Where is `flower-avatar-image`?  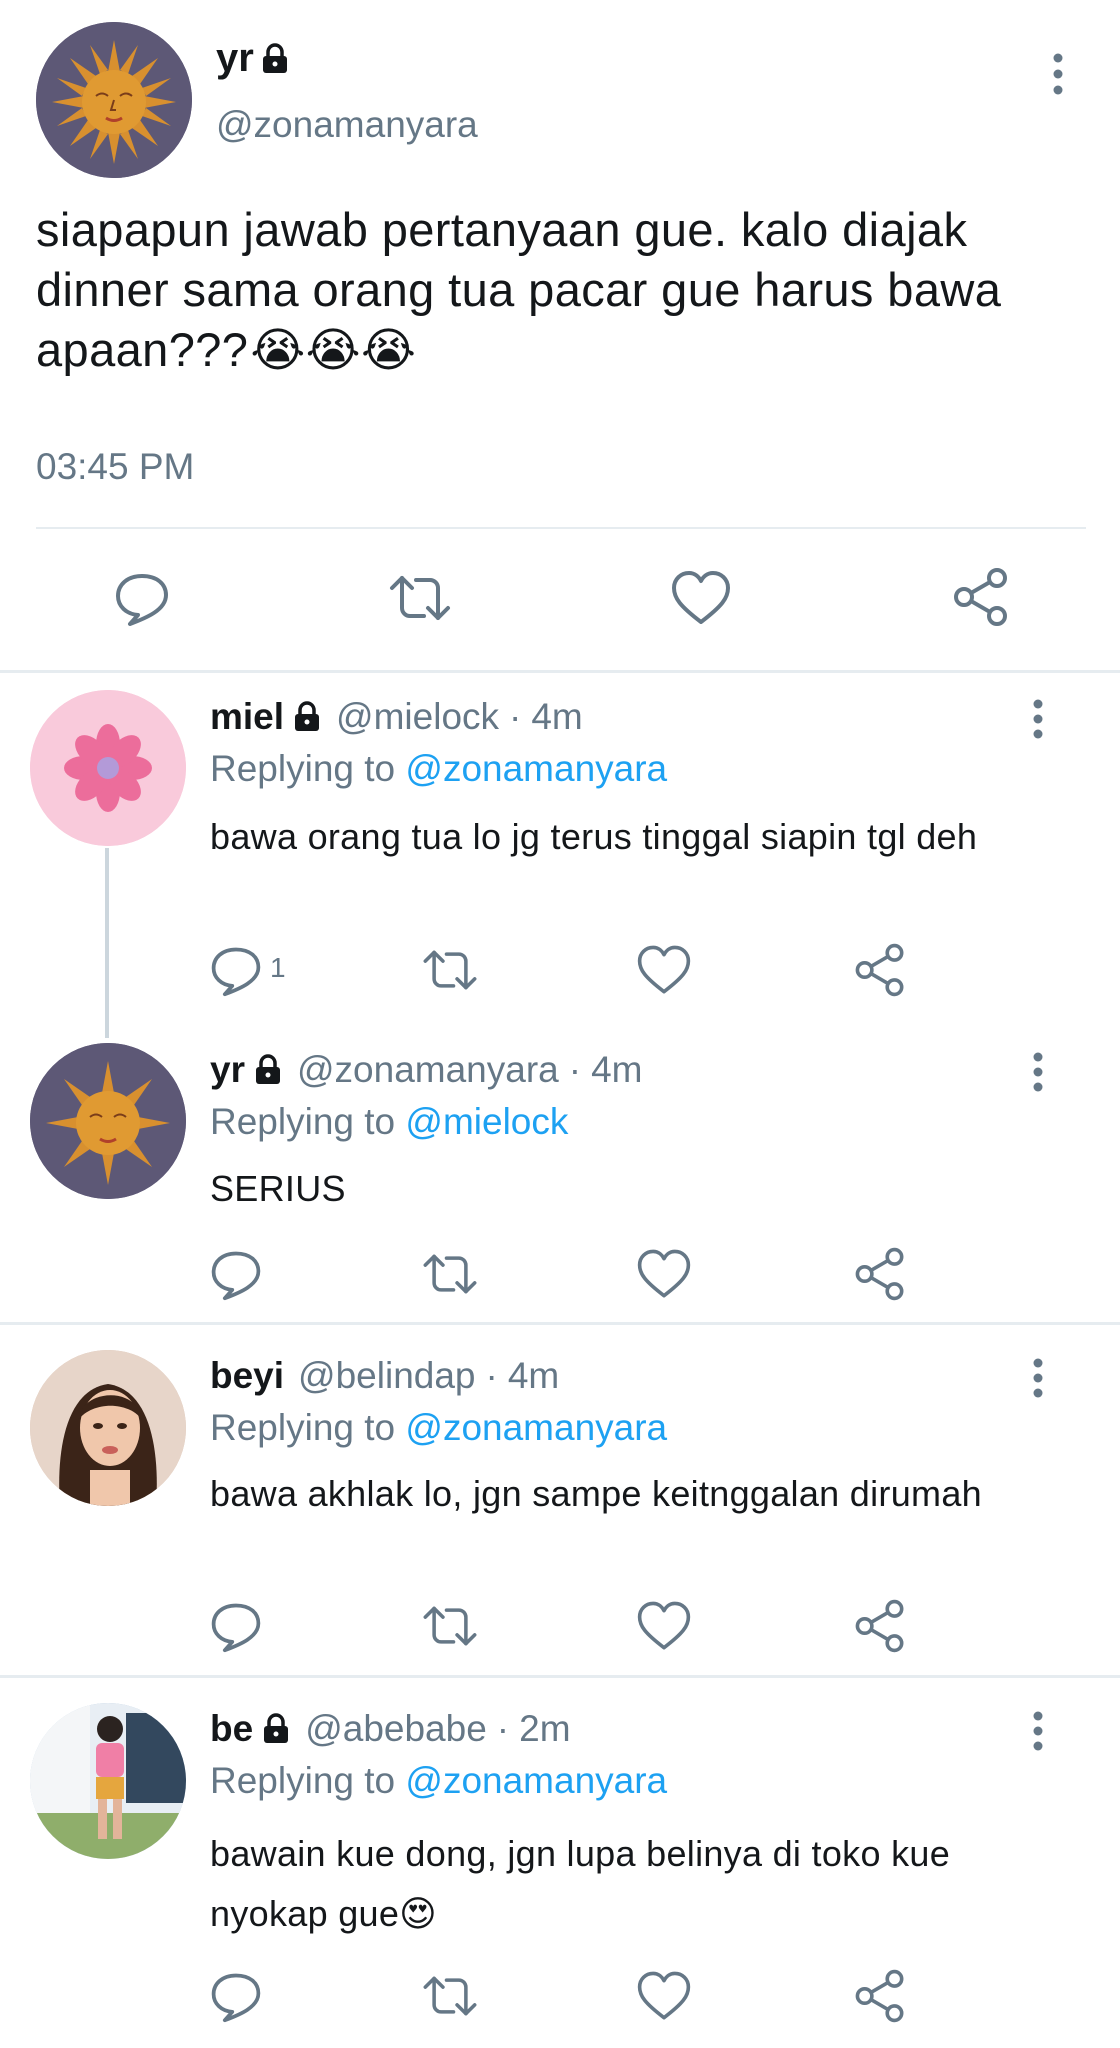
flower-avatar-image is located at coordinates (108, 768).